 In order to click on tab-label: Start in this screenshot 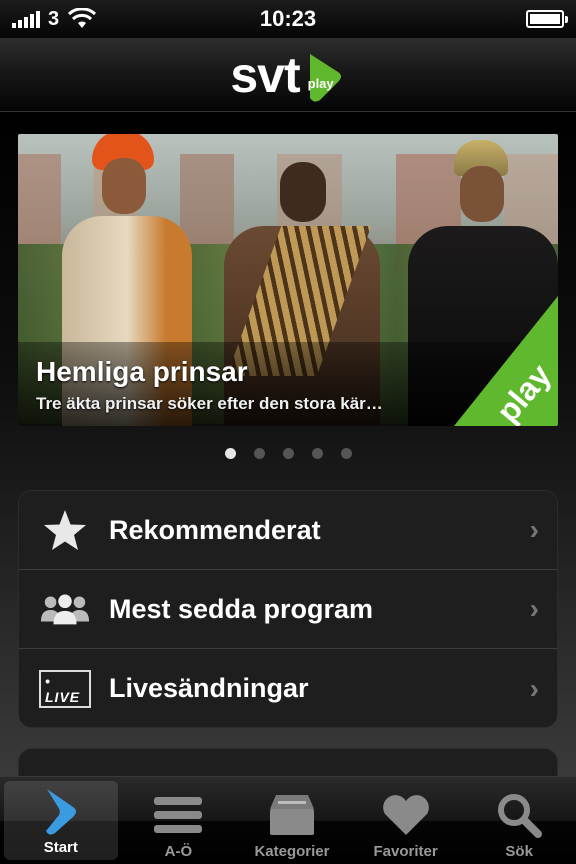, I will do `click(60, 847)`.